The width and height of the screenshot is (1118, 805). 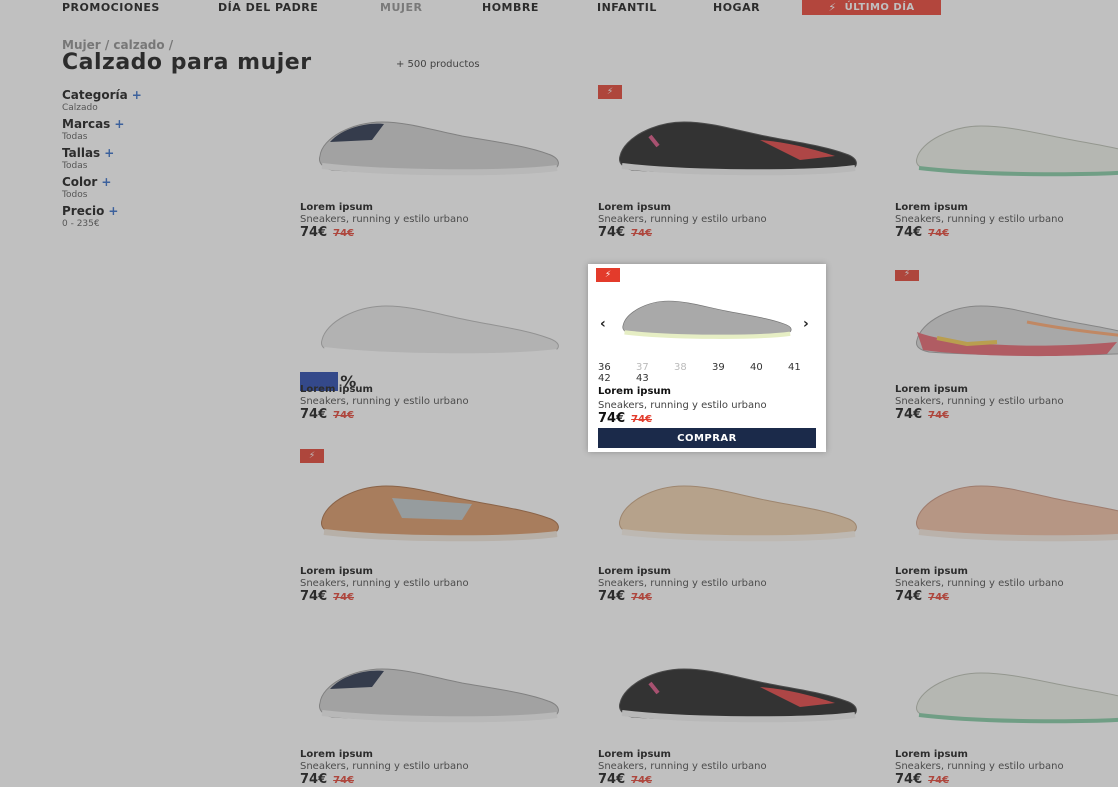 What do you see at coordinates (111, 7) in the screenshot?
I see `nav-promociones: PROMOCIONES` at bounding box center [111, 7].